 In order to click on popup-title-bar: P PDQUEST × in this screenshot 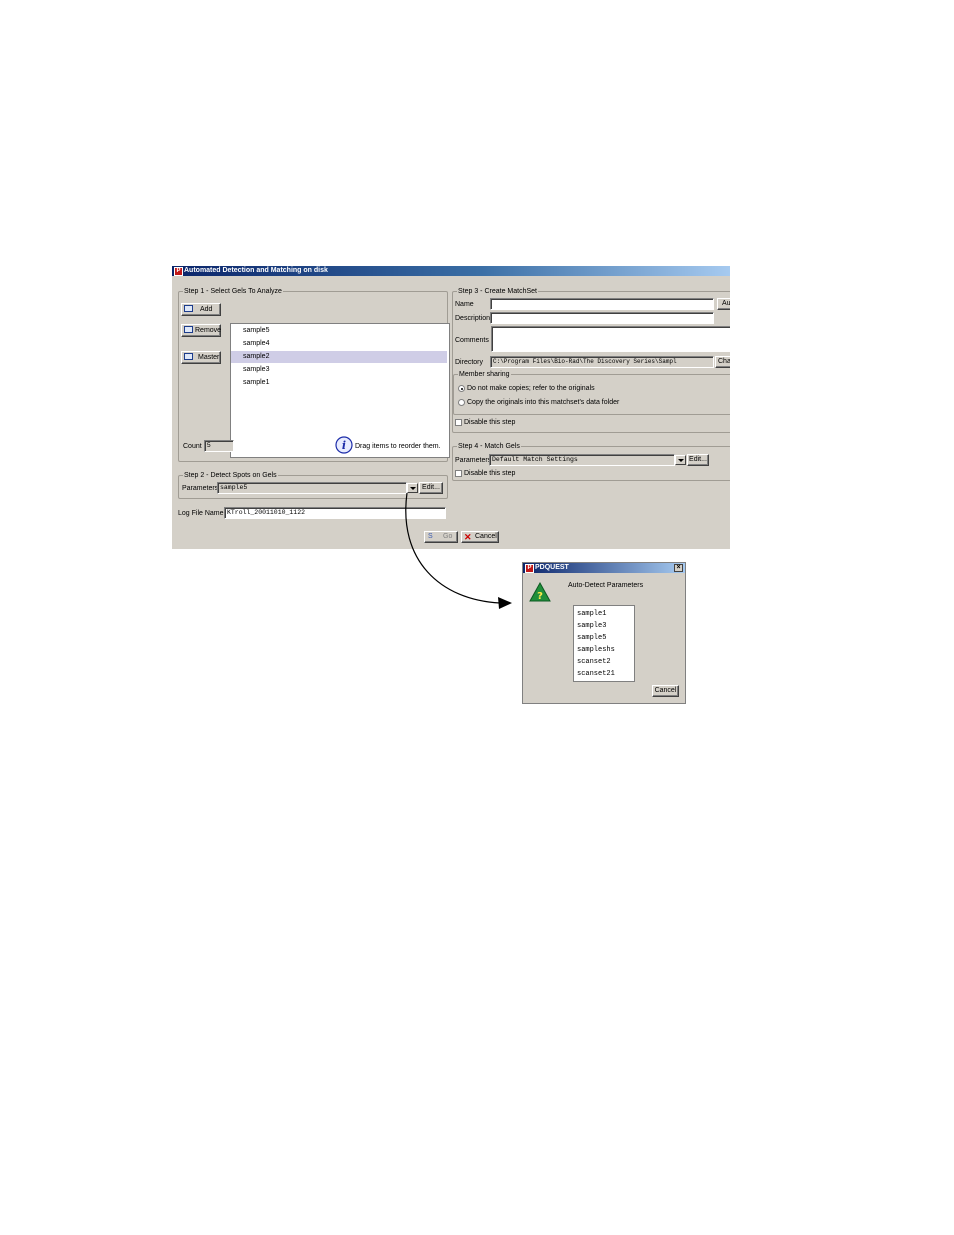, I will do `click(604, 568)`.